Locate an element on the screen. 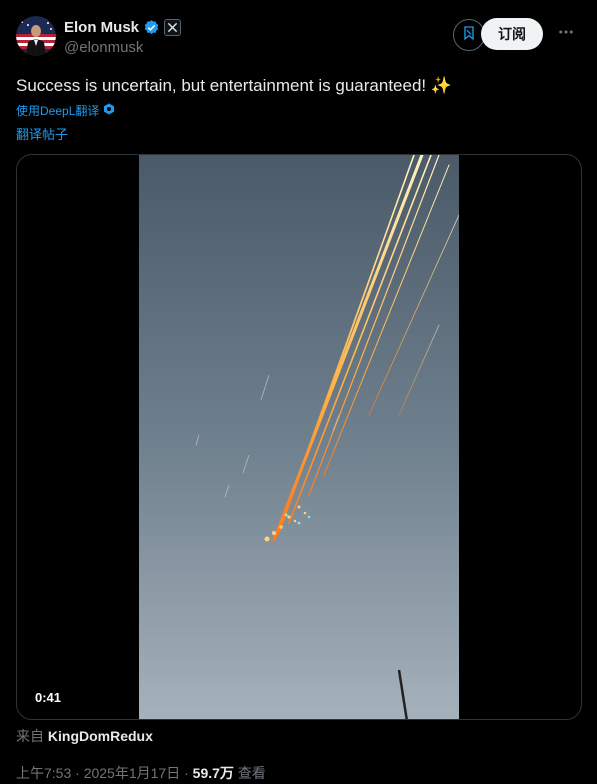  x-affiliation-icon is located at coordinates (173, 27).